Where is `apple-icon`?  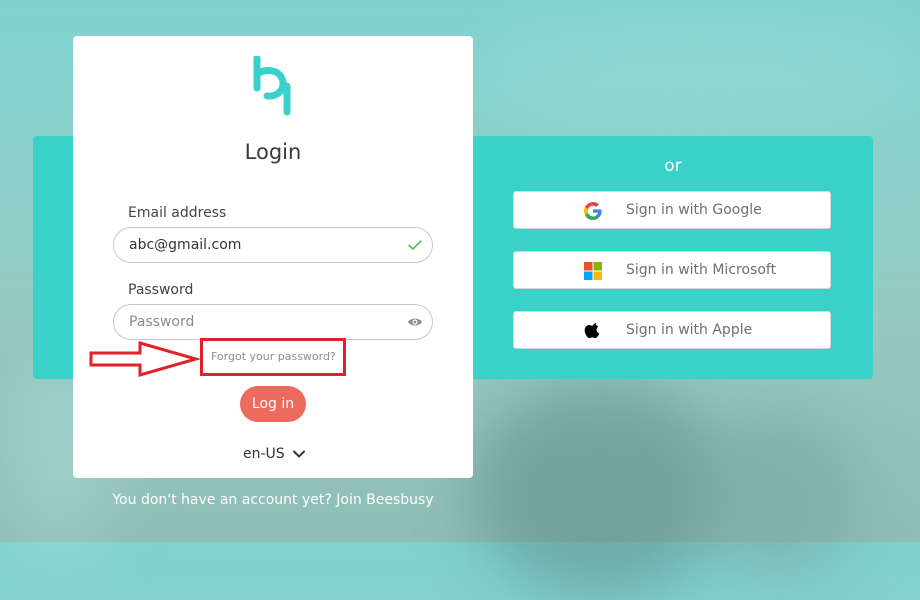
apple-icon is located at coordinates (592, 331).